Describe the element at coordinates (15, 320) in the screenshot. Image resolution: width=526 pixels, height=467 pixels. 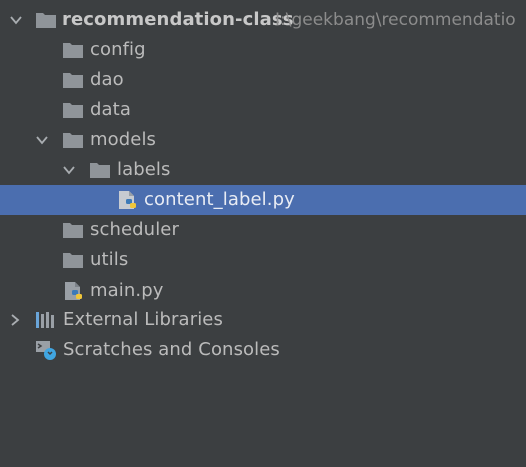
I see `chevron-right-icon` at that location.